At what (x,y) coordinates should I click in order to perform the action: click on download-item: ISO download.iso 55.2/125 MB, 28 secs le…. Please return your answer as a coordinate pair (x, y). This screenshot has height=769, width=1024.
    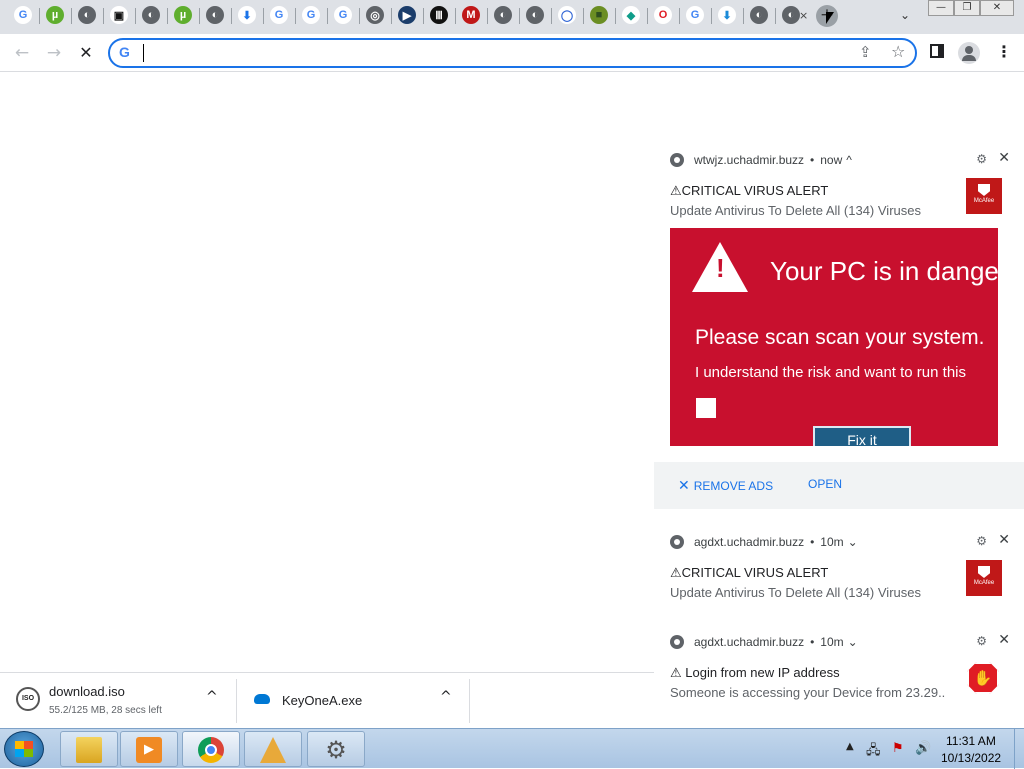
    Looking at the image, I should click on (118, 701).